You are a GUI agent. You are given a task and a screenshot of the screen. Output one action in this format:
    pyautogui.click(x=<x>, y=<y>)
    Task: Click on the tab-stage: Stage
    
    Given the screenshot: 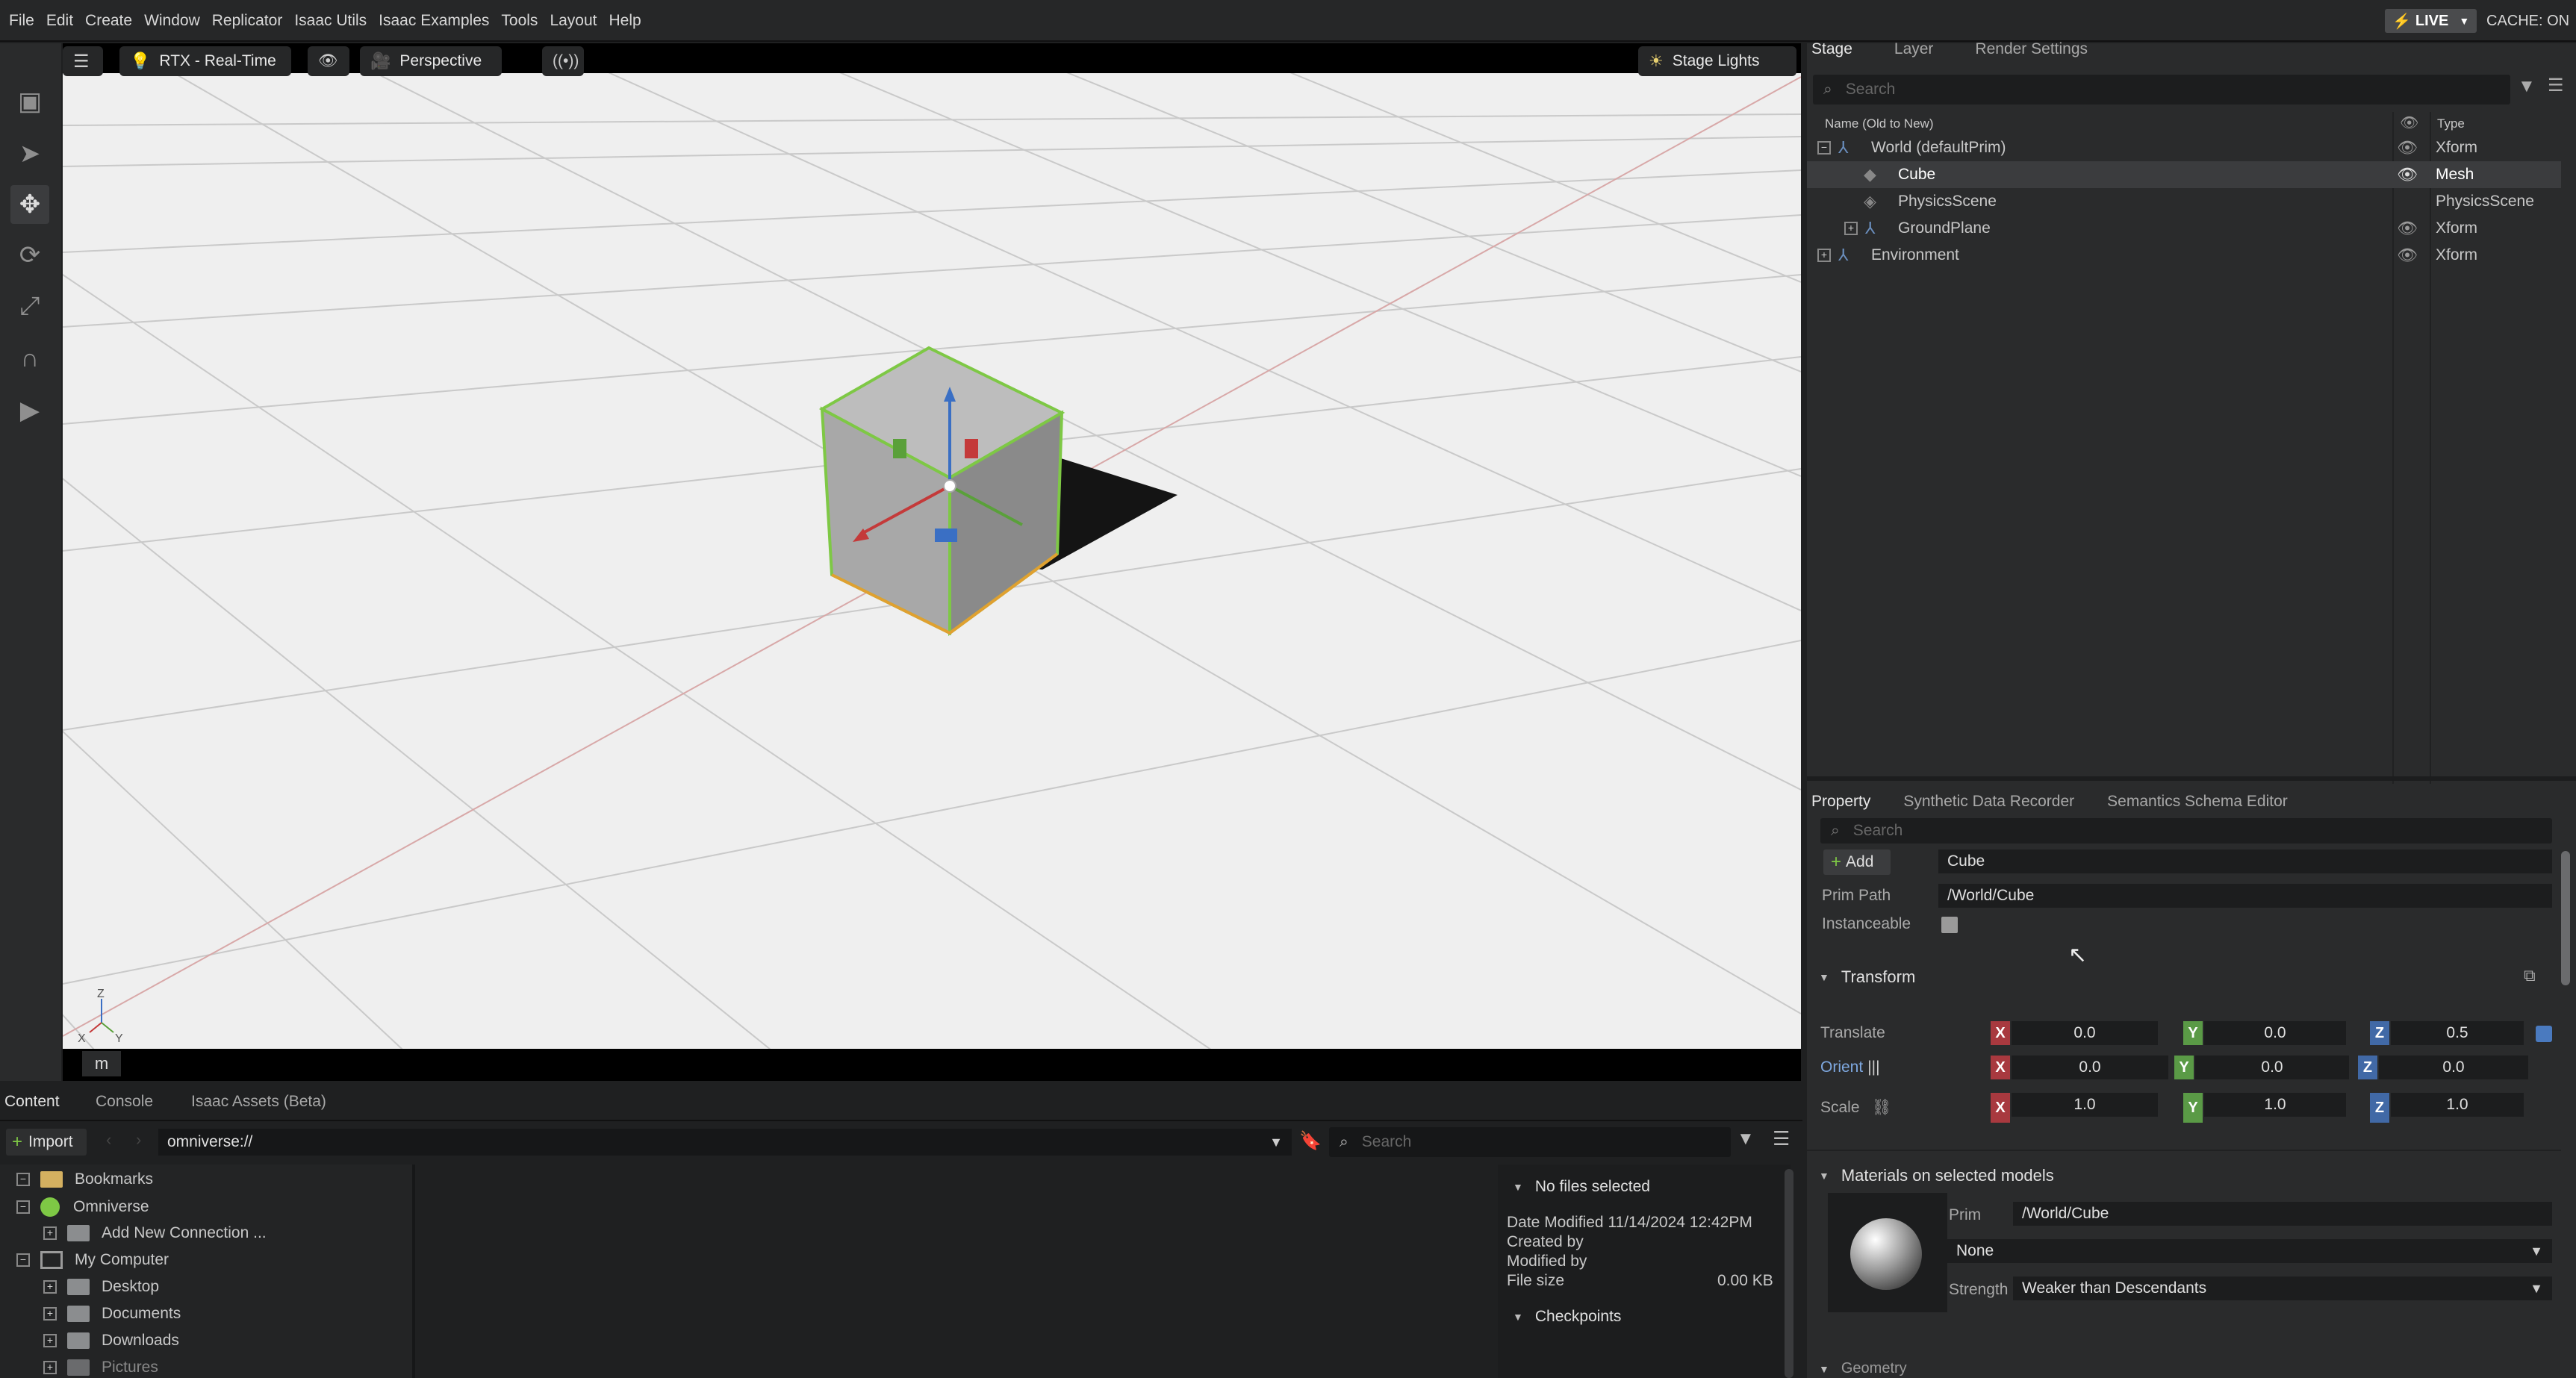 What is the action you would take?
    pyautogui.click(x=1831, y=49)
    